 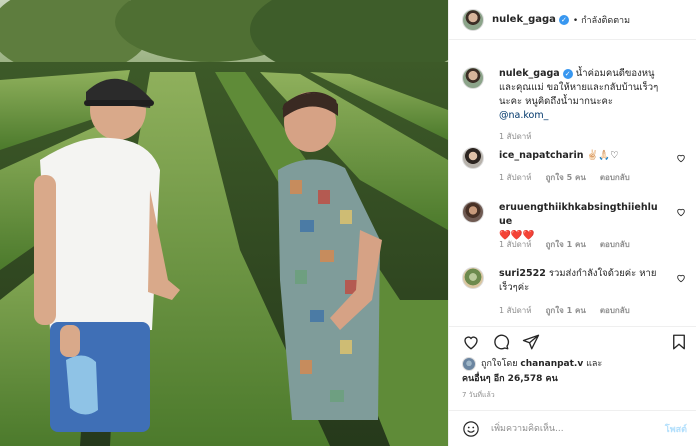 I want to click on comment-text: eruuengthiikhkabsingthiiehluue ❤️❤️❤️, so click(x=581, y=222).